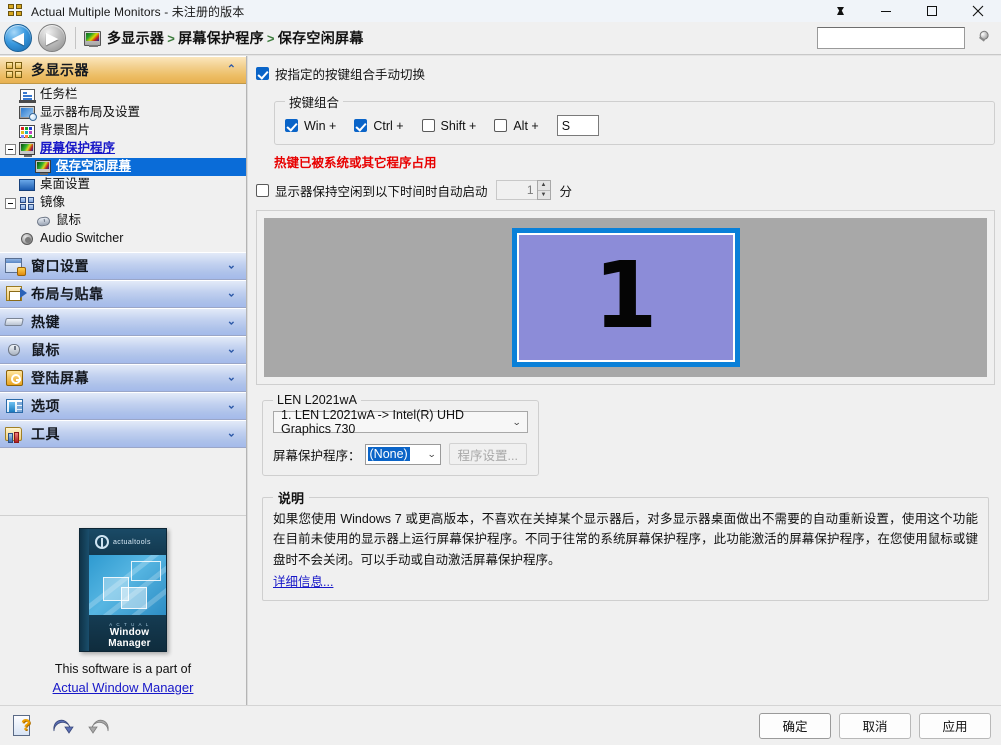  I want to click on promo-link: Actual Window Manager, so click(123, 687).